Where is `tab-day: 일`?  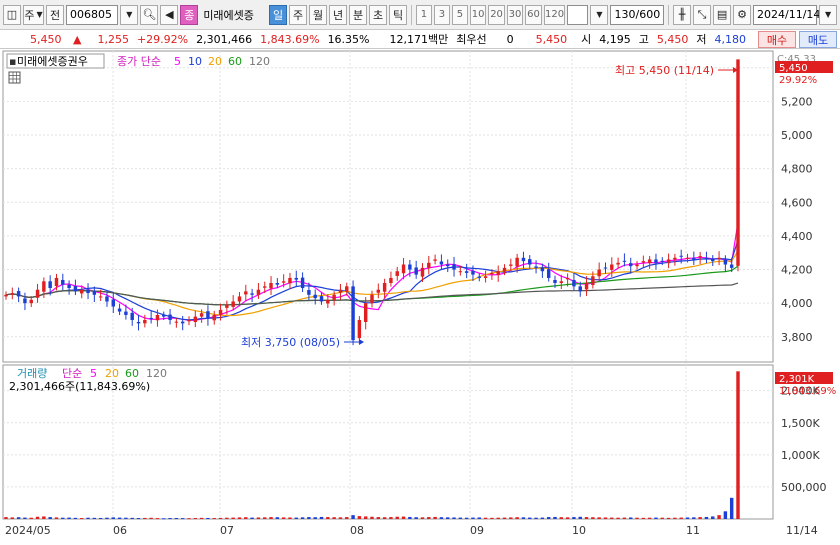 tab-day: 일 is located at coordinates (278, 14).